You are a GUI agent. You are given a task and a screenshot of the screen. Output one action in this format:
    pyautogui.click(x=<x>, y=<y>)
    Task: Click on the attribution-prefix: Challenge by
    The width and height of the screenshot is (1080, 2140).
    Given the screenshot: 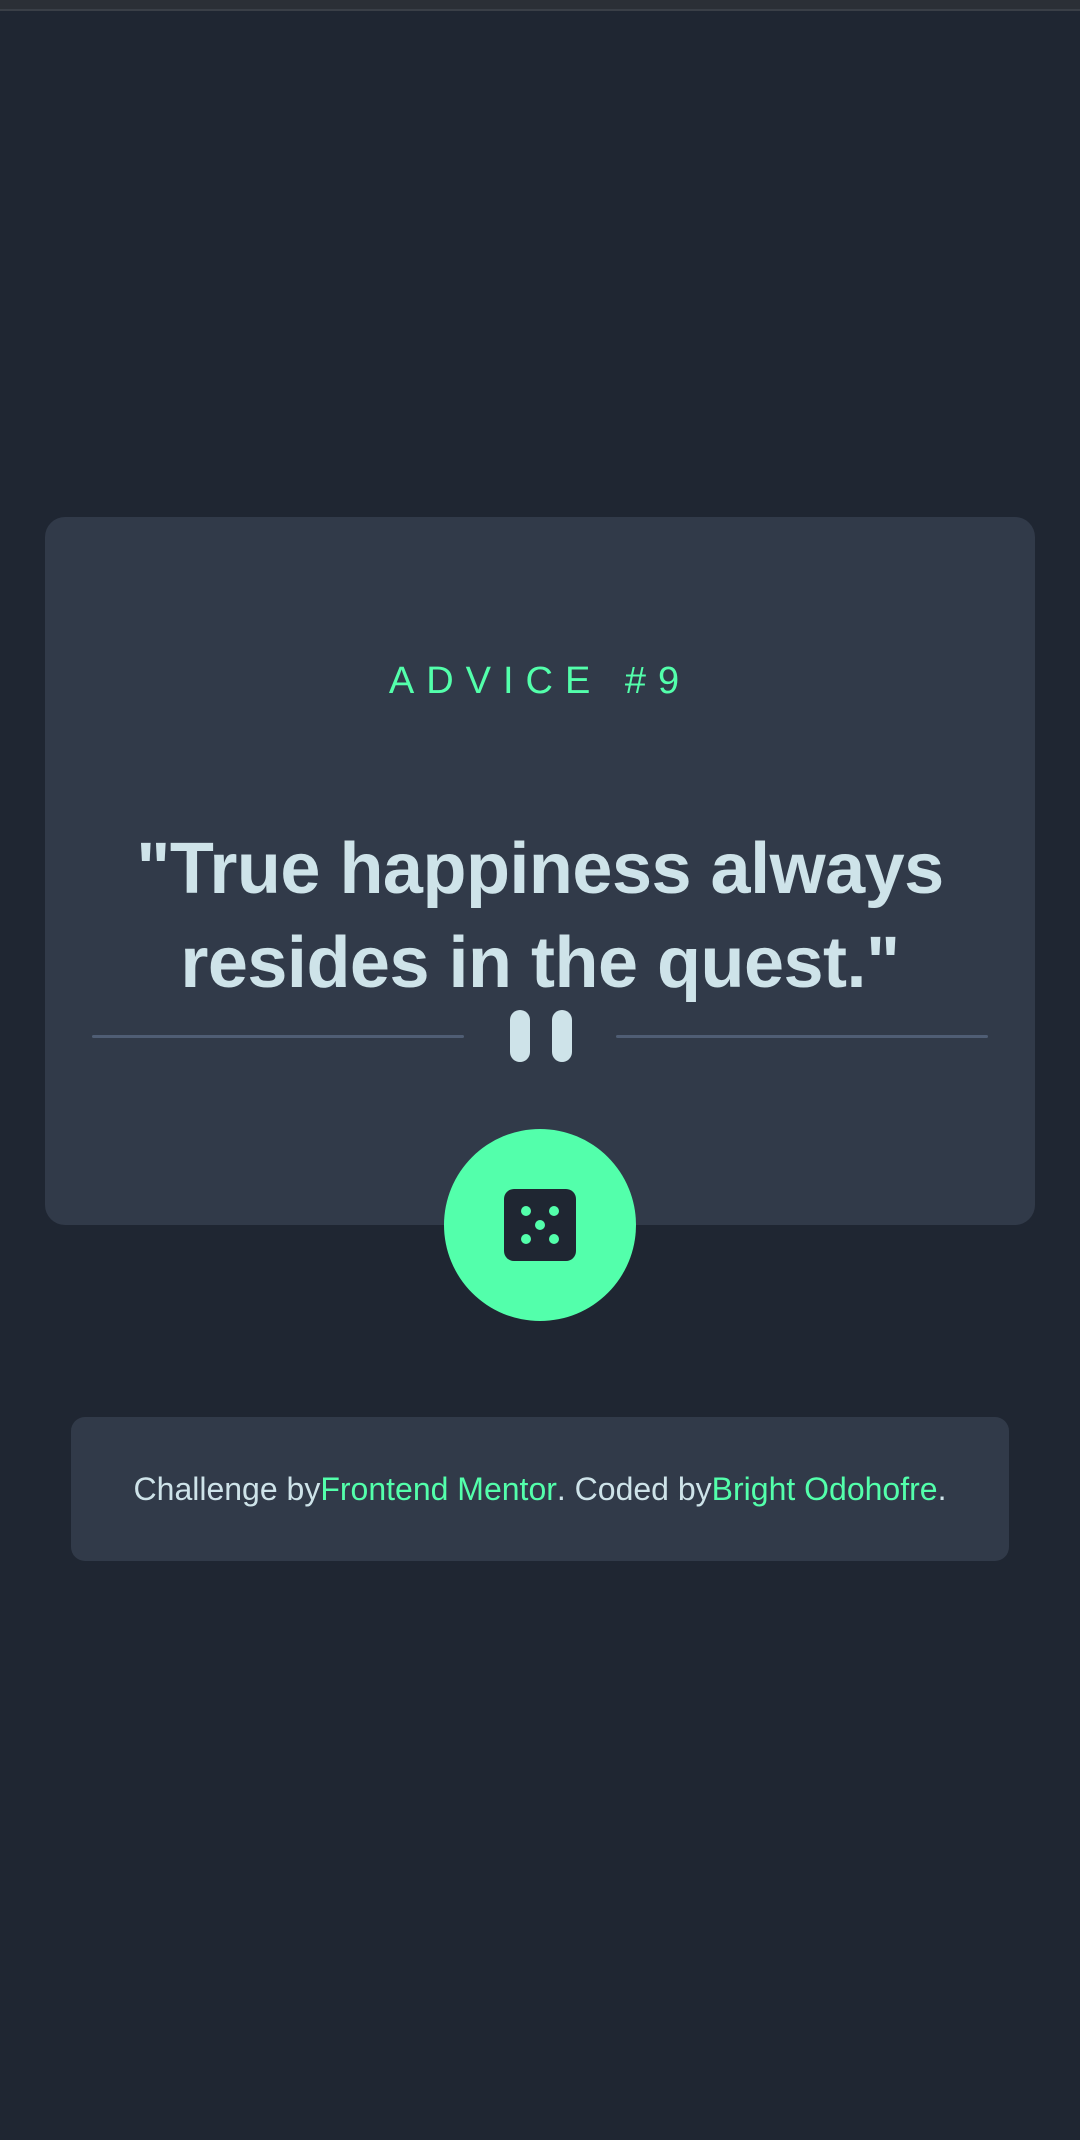 What is the action you would take?
    pyautogui.click(x=227, y=1488)
    